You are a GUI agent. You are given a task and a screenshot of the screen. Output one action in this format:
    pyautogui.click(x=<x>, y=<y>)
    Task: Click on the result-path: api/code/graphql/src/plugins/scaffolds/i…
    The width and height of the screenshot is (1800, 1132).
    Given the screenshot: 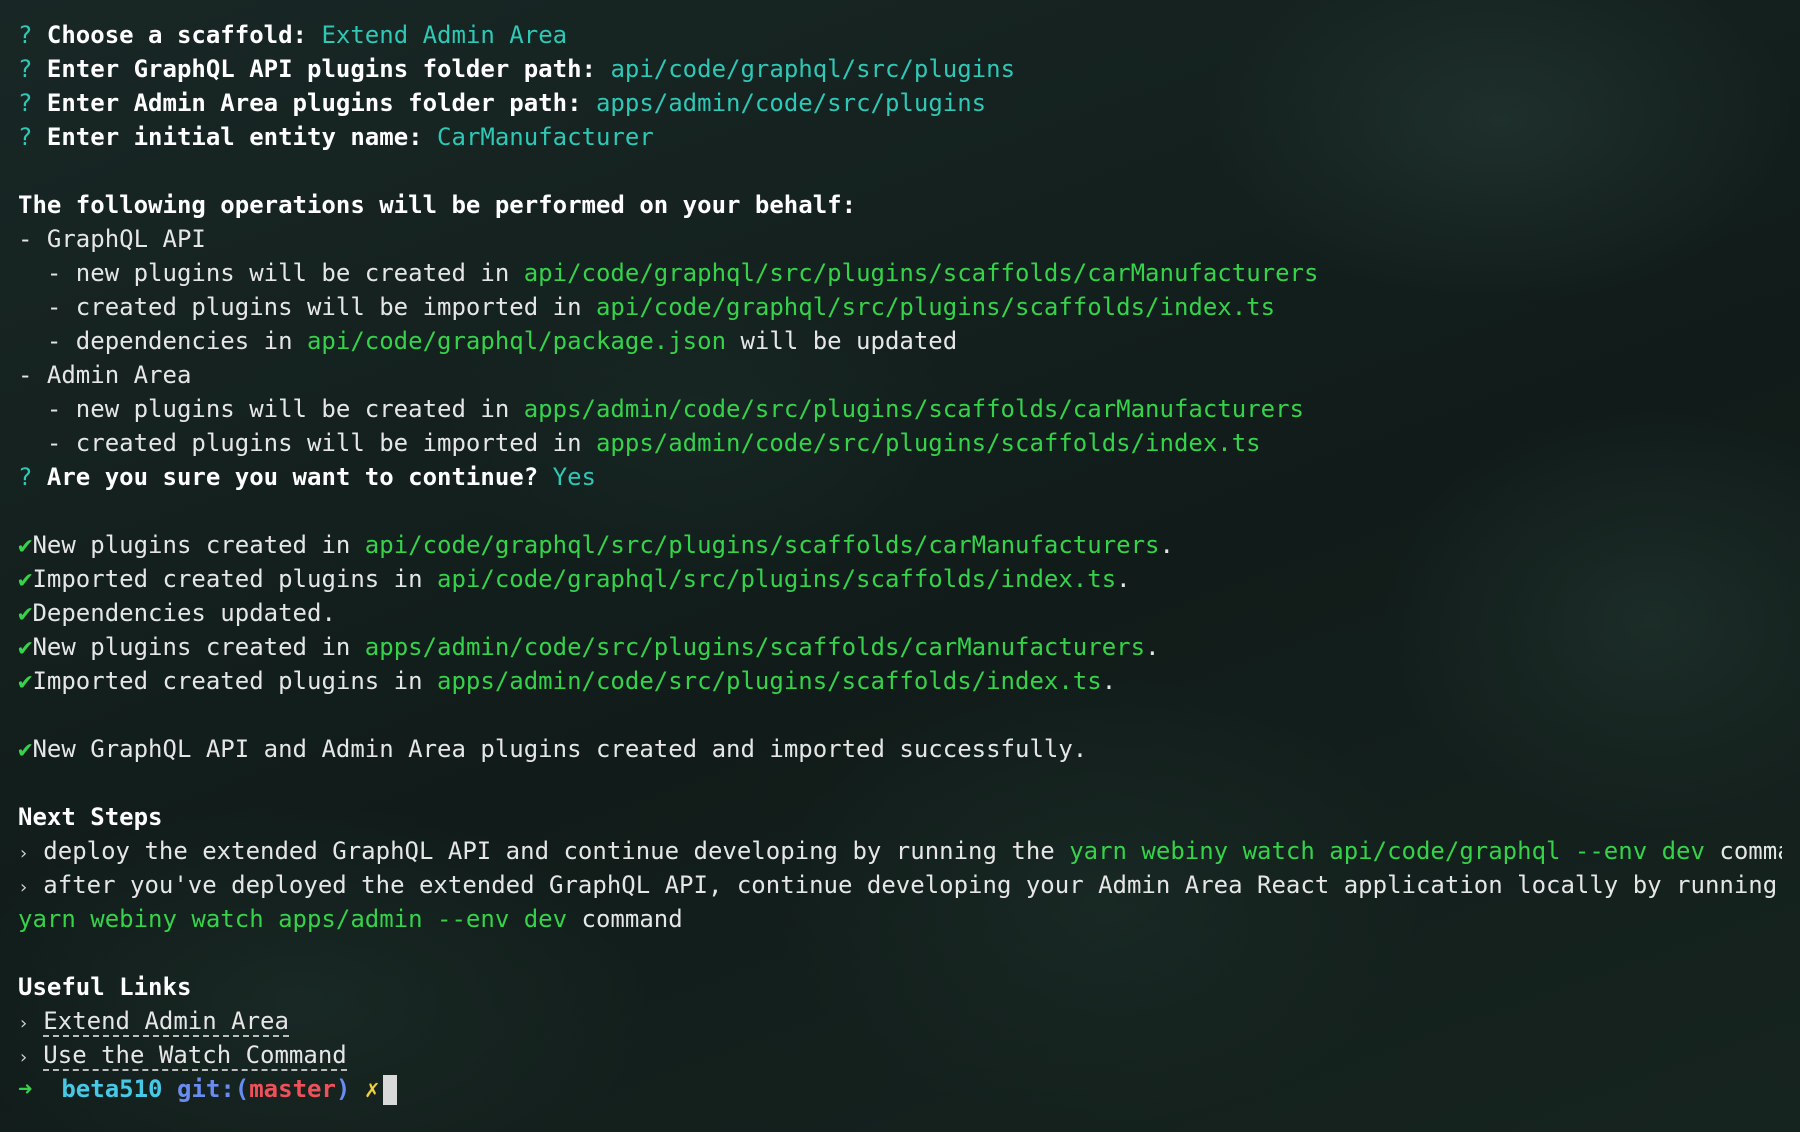 What is the action you would take?
    pyautogui.click(x=777, y=579)
    